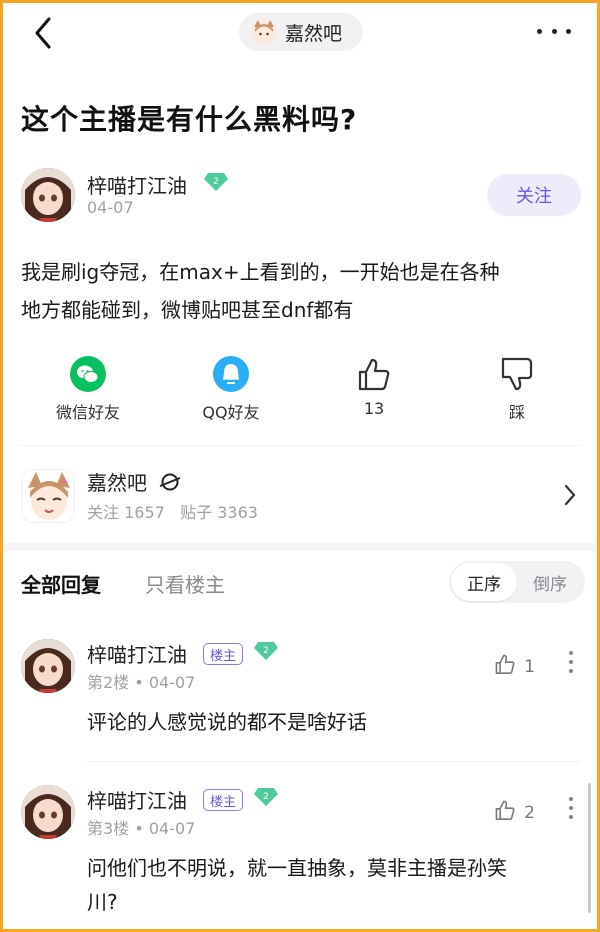  Describe the element at coordinates (170, 484) in the screenshot. I see `planet-icon` at that location.